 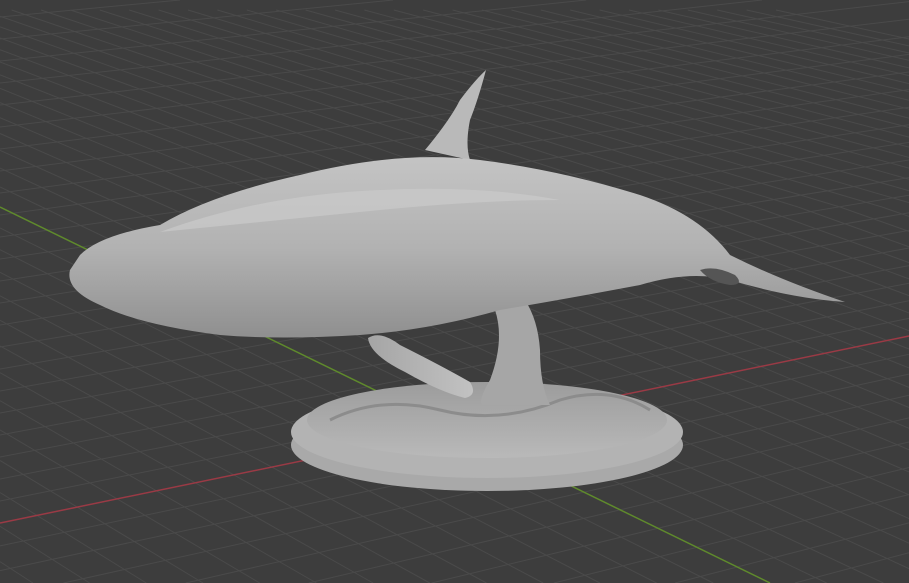 I want to click on support-stem, so click(x=515, y=352).